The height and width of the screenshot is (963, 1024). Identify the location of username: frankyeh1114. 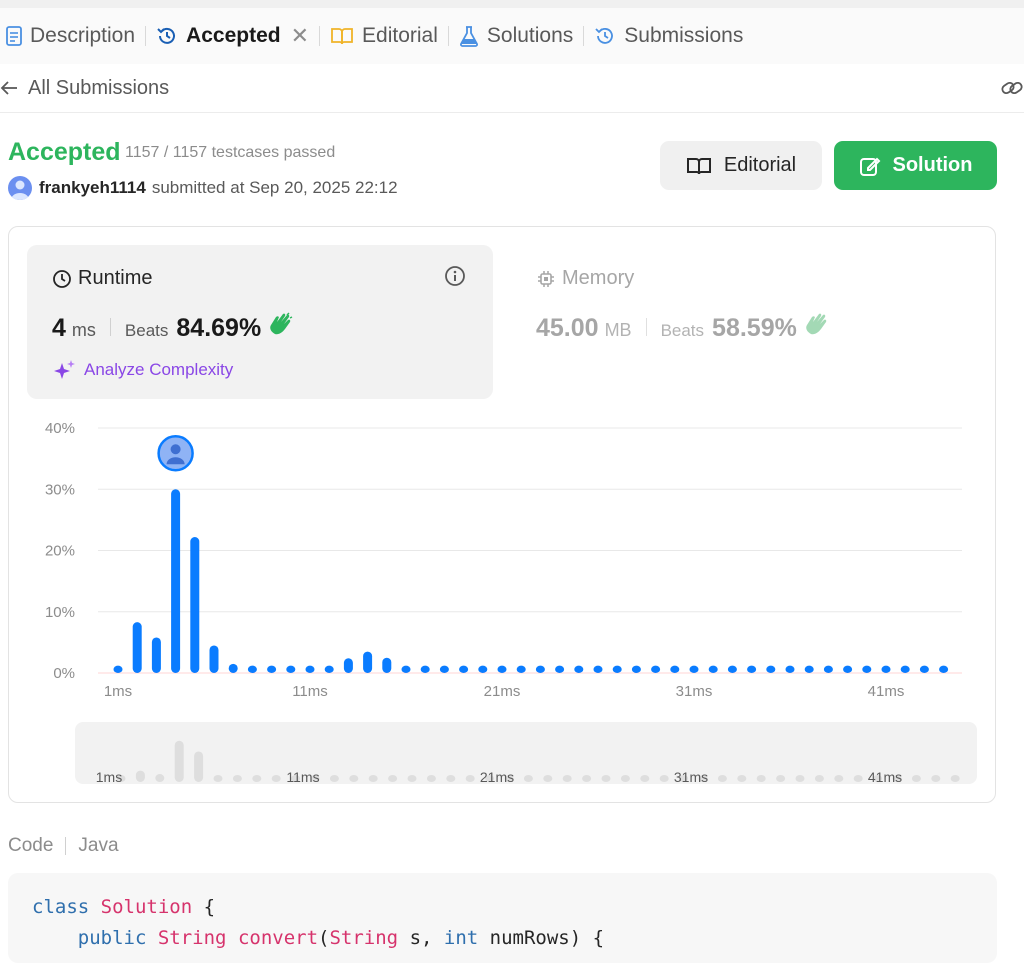
(92, 188).